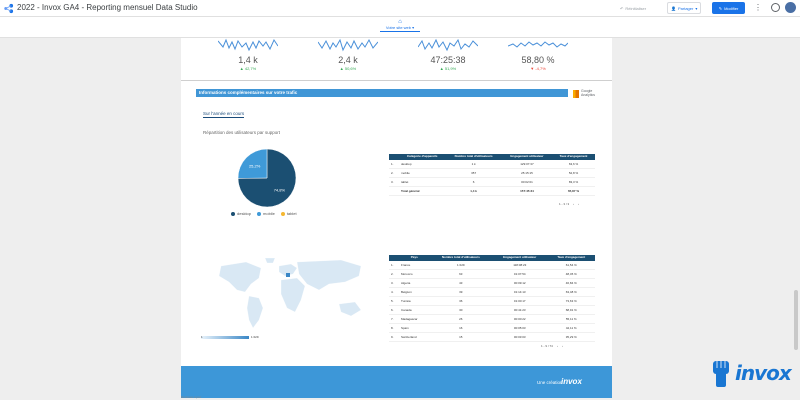 The image size is (800, 400). What do you see at coordinates (394, 292) in the screenshot?
I see `table-cell: 4.` at bounding box center [394, 292].